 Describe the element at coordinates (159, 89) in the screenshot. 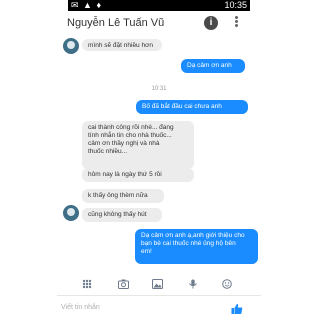

I see `message-timestamp: 10:31` at that location.